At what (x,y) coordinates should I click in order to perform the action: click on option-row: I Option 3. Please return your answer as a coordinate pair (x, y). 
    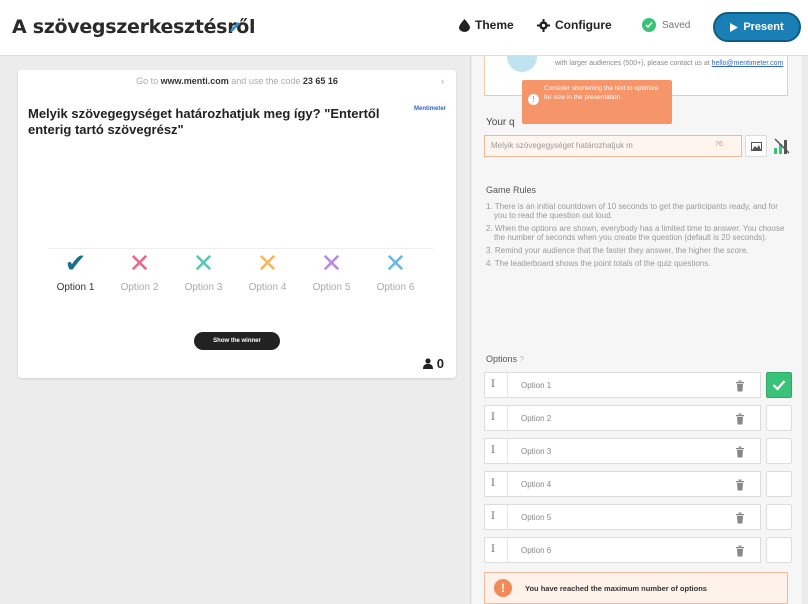
    Looking at the image, I should click on (643, 451).